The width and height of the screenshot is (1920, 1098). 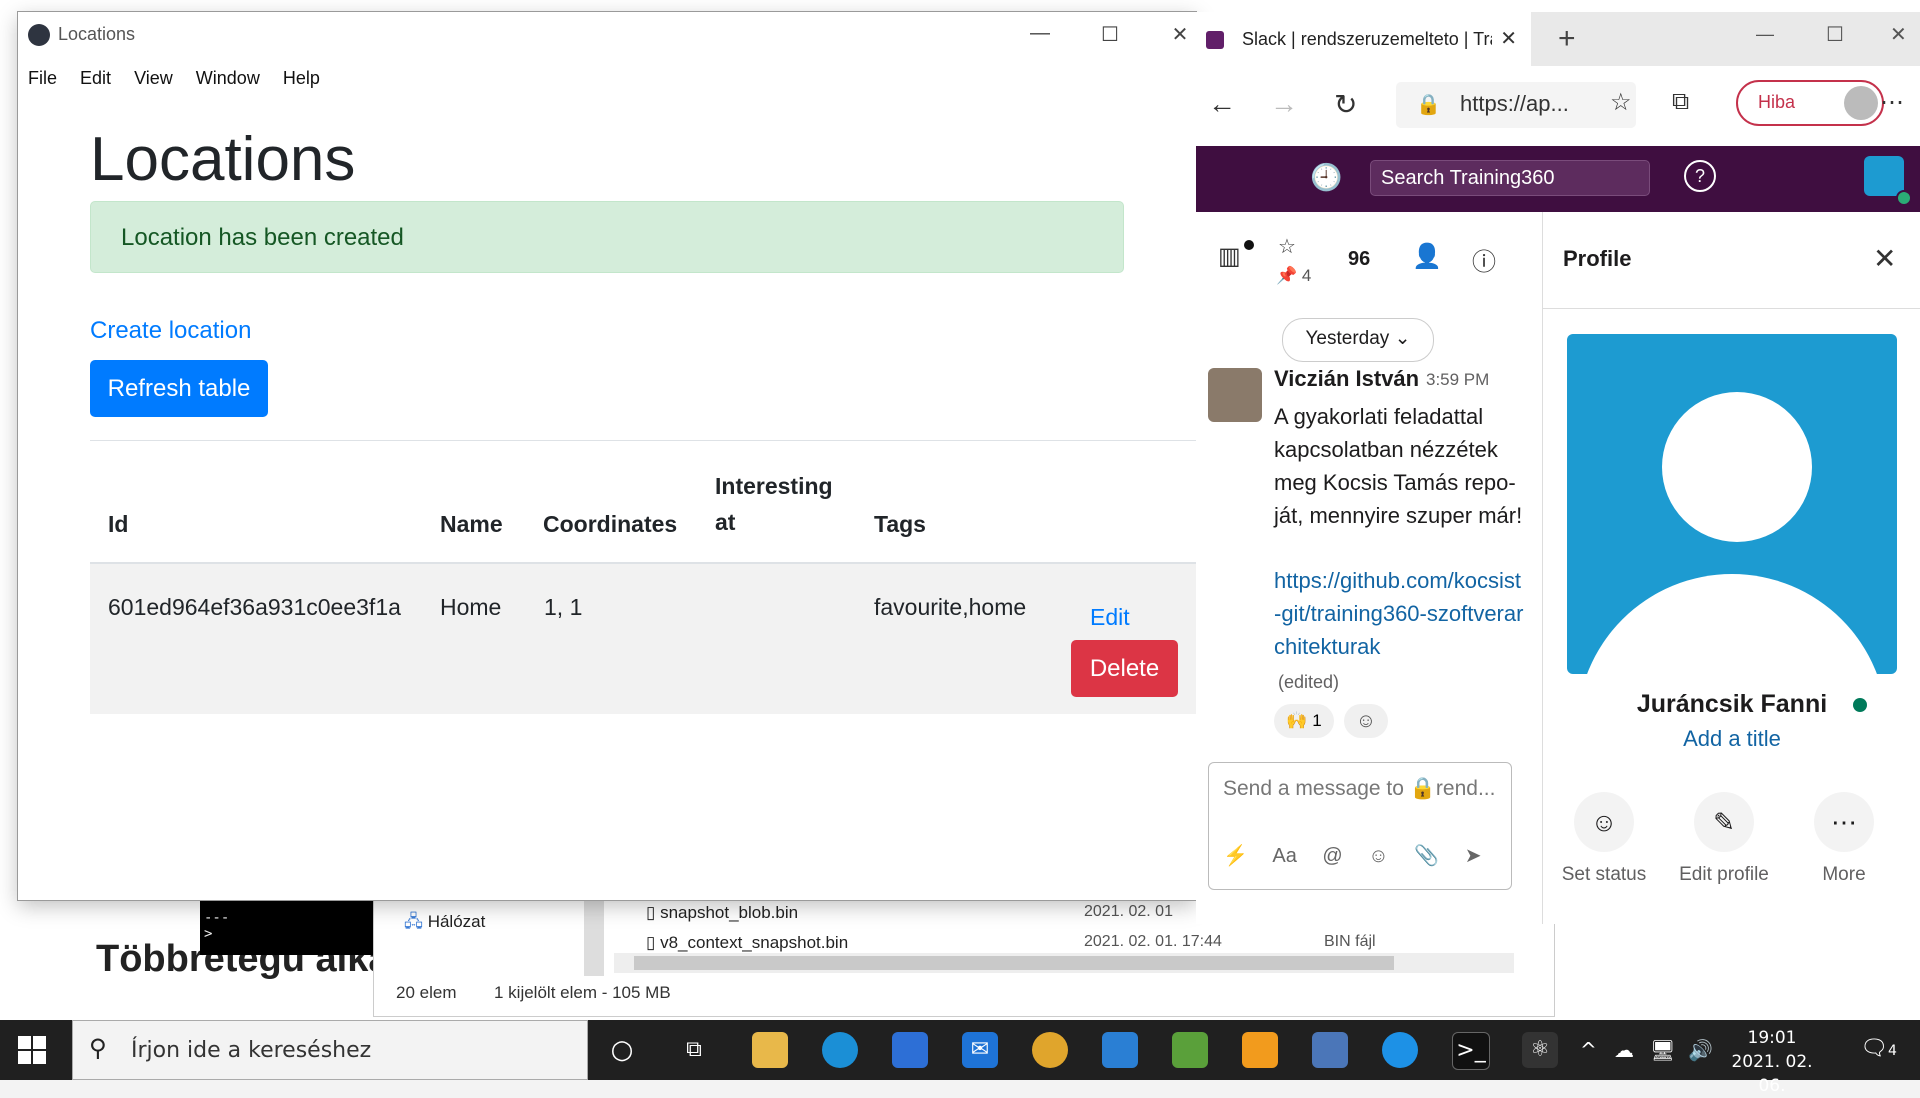 What do you see at coordinates (1110, 34) in the screenshot?
I see `maximize-button: ☐` at bounding box center [1110, 34].